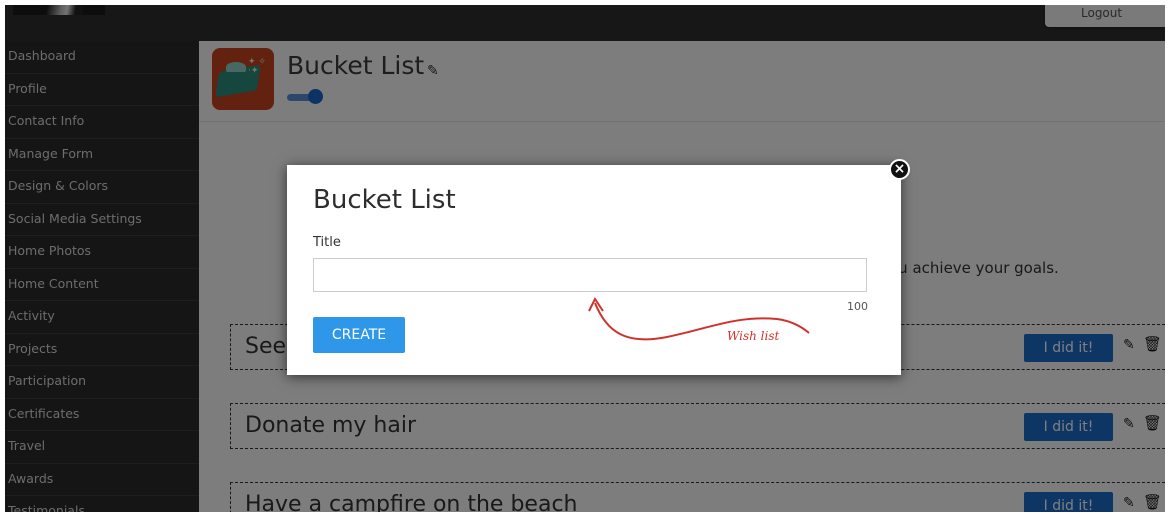  I want to click on title-input, so click(590, 275).